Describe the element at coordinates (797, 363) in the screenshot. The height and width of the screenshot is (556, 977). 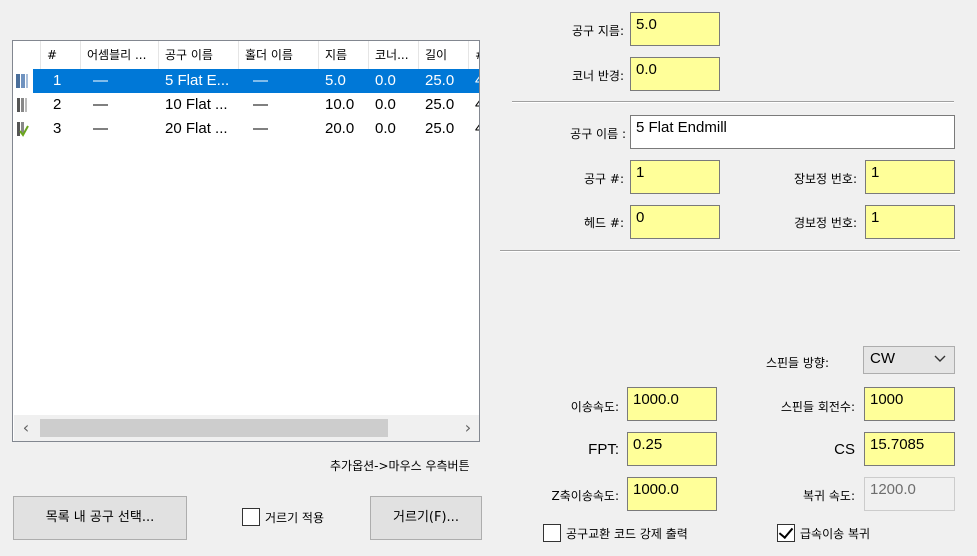
I see `spindle-direction-label: 스핀들 방향:` at that location.